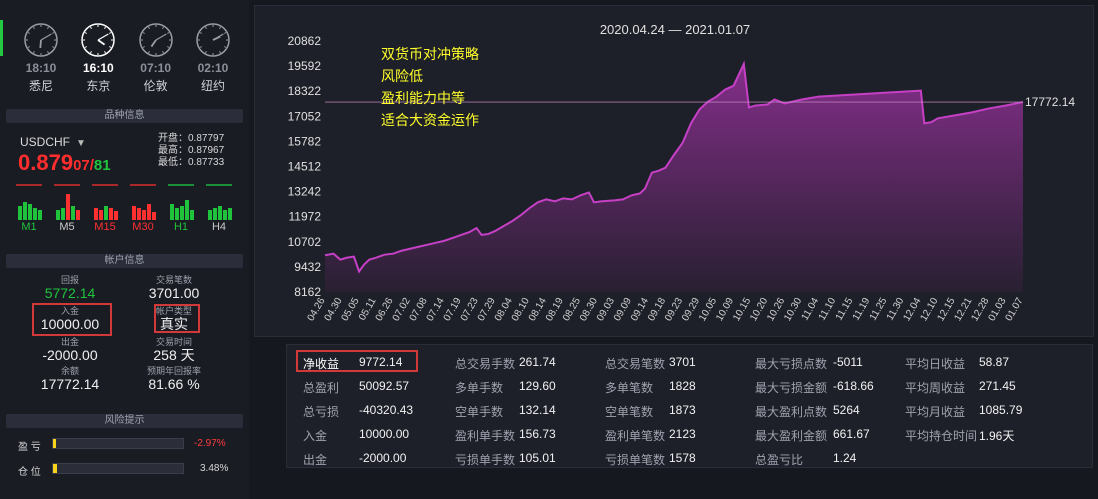  What do you see at coordinates (81, 143) in the screenshot?
I see `chevron-down-icon: ▼` at bounding box center [81, 143].